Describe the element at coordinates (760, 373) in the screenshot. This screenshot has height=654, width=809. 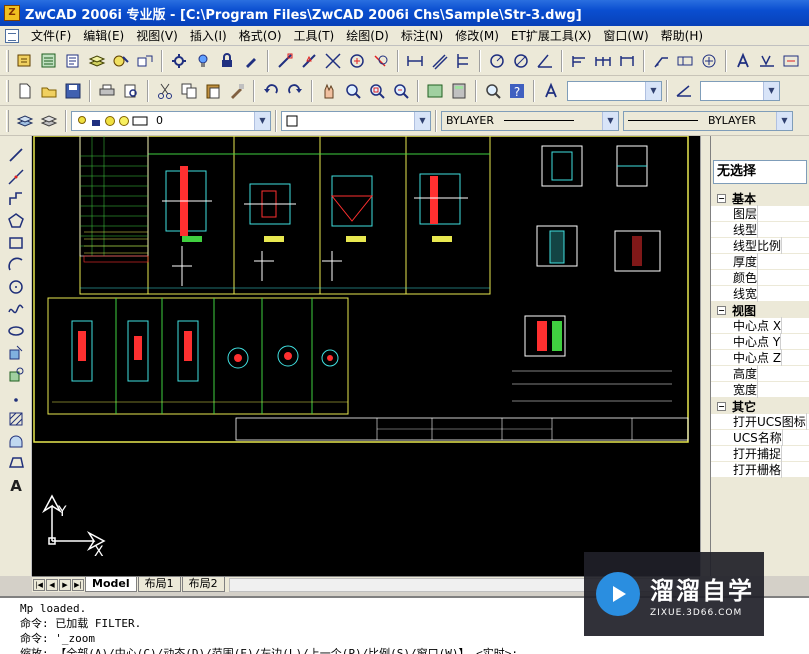
I see `property-row: 高度` at that location.